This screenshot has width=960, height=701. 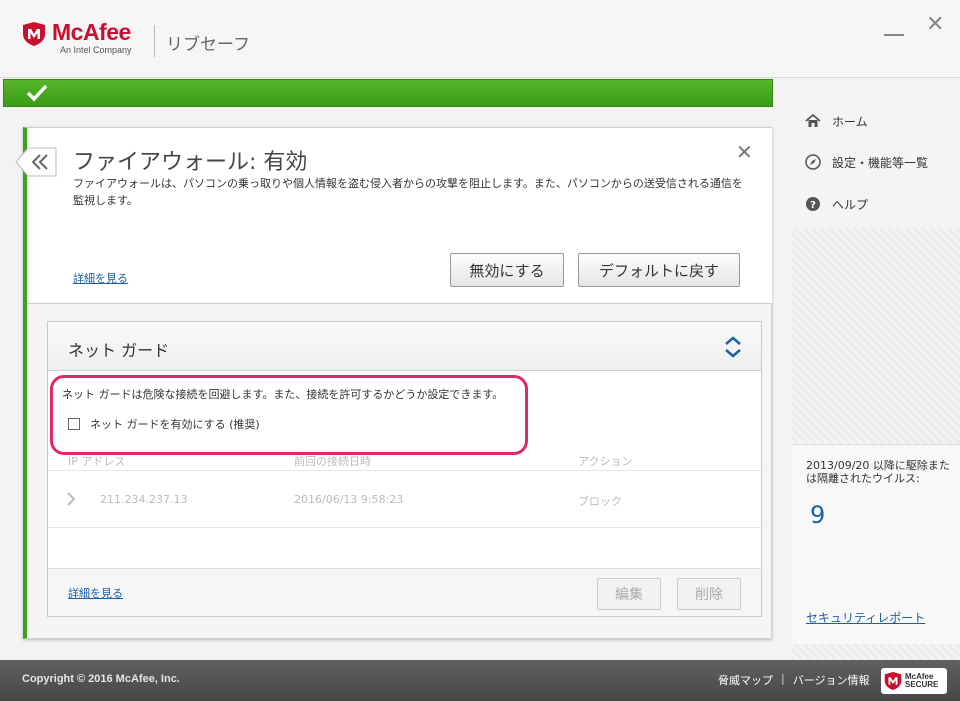 What do you see at coordinates (865, 617) in the screenshot?
I see `security-report-link: セキュリティレポート` at bounding box center [865, 617].